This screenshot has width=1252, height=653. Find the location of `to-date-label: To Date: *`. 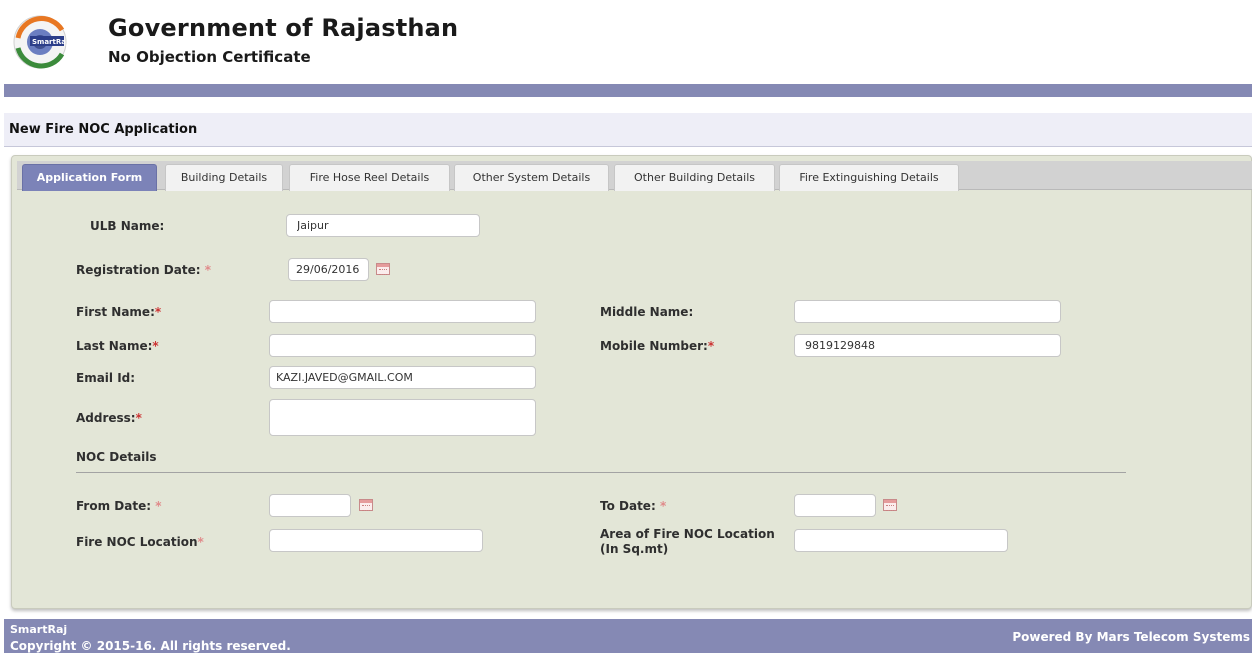

to-date-label: To Date: * is located at coordinates (633, 506).